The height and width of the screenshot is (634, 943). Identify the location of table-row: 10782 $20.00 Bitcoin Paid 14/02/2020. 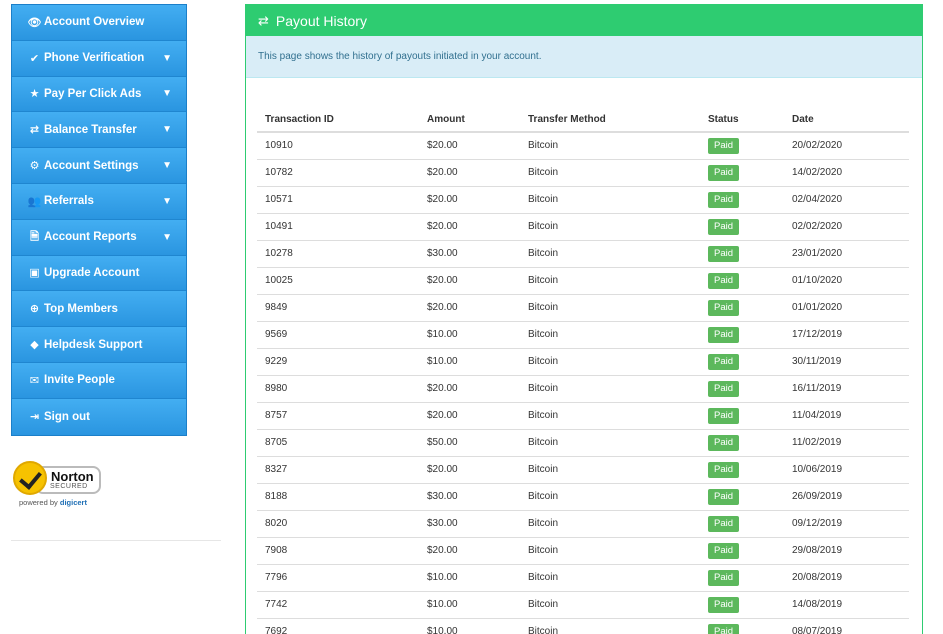
(583, 173).